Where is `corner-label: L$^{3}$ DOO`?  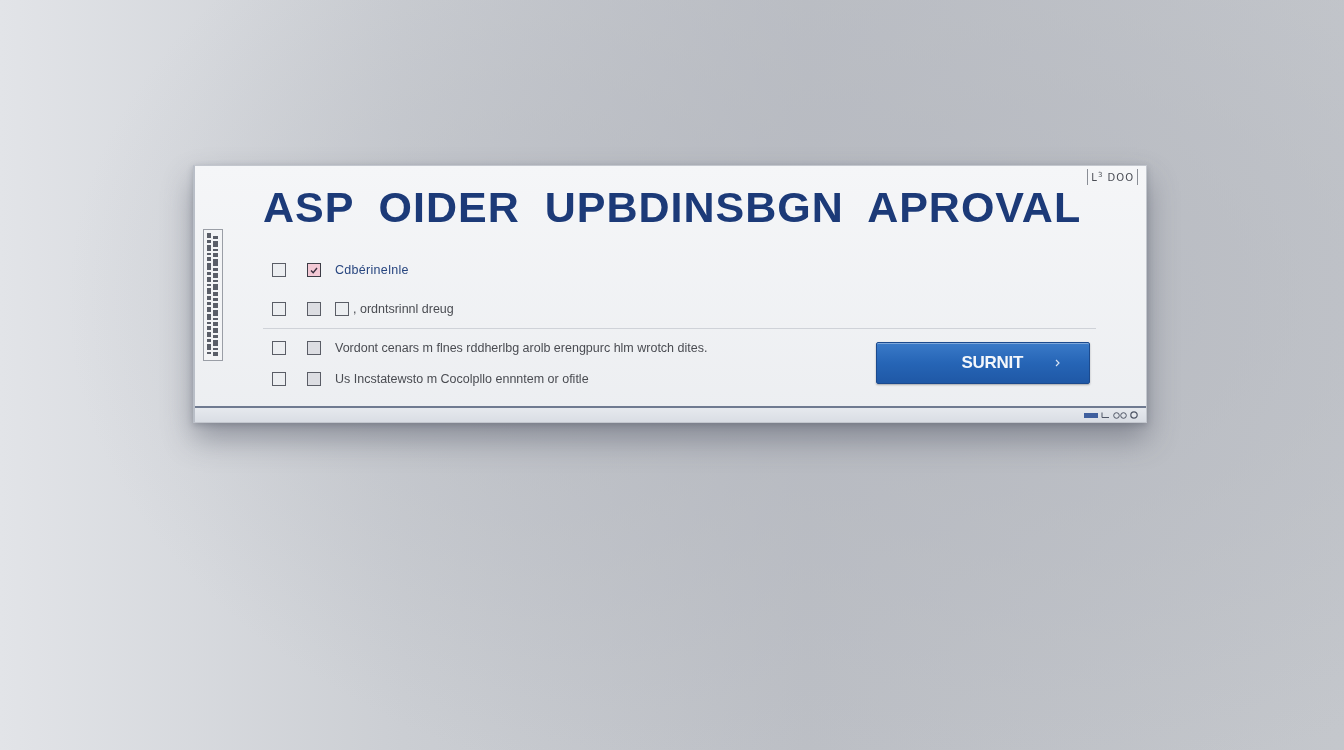
corner-label: L$^{3}$ DOO is located at coordinates (1112, 177).